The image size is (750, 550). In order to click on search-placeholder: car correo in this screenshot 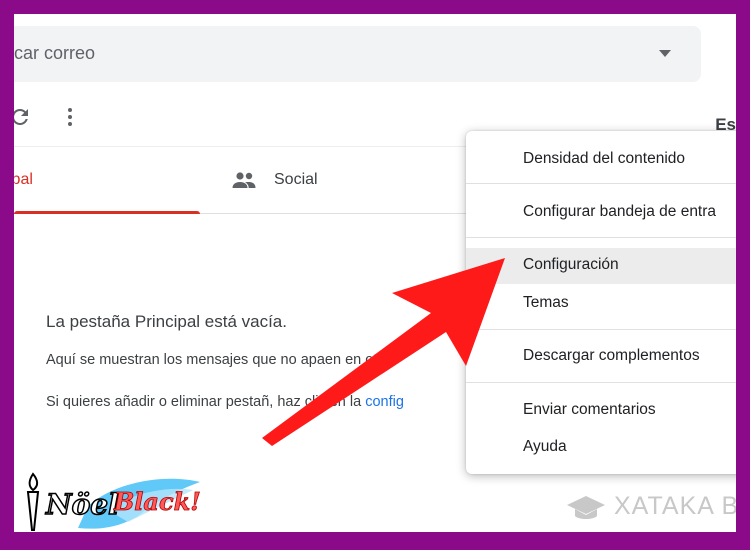, I will do `click(55, 53)`.